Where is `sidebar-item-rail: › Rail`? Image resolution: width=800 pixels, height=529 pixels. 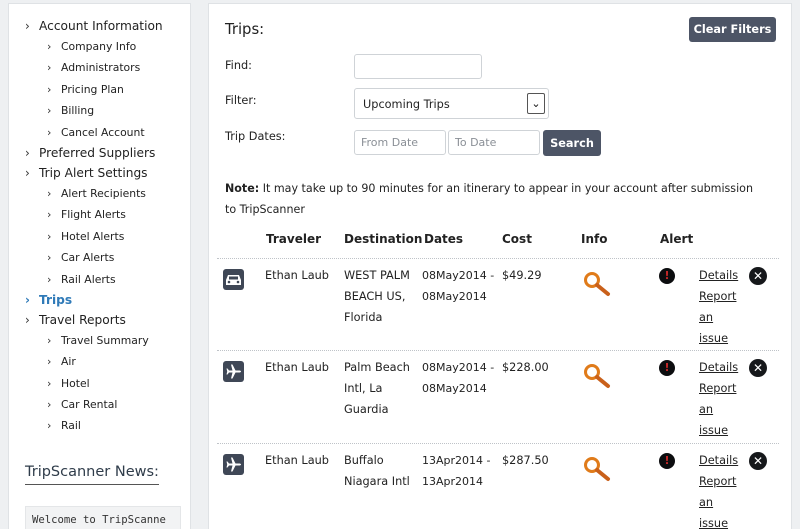 sidebar-item-rail: › Rail is located at coordinates (53, 425).